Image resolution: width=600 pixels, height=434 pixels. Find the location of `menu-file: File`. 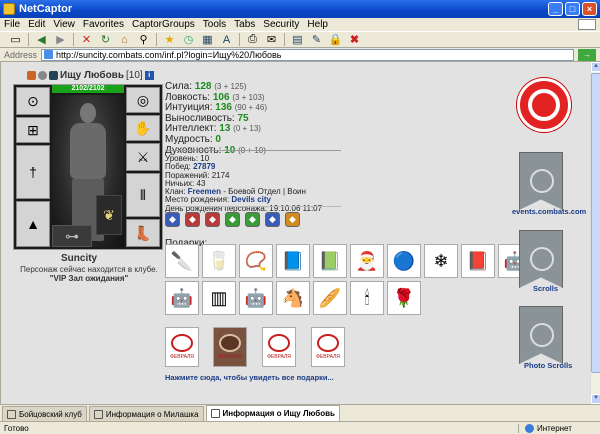

menu-file: File is located at coordinates (12, 24).